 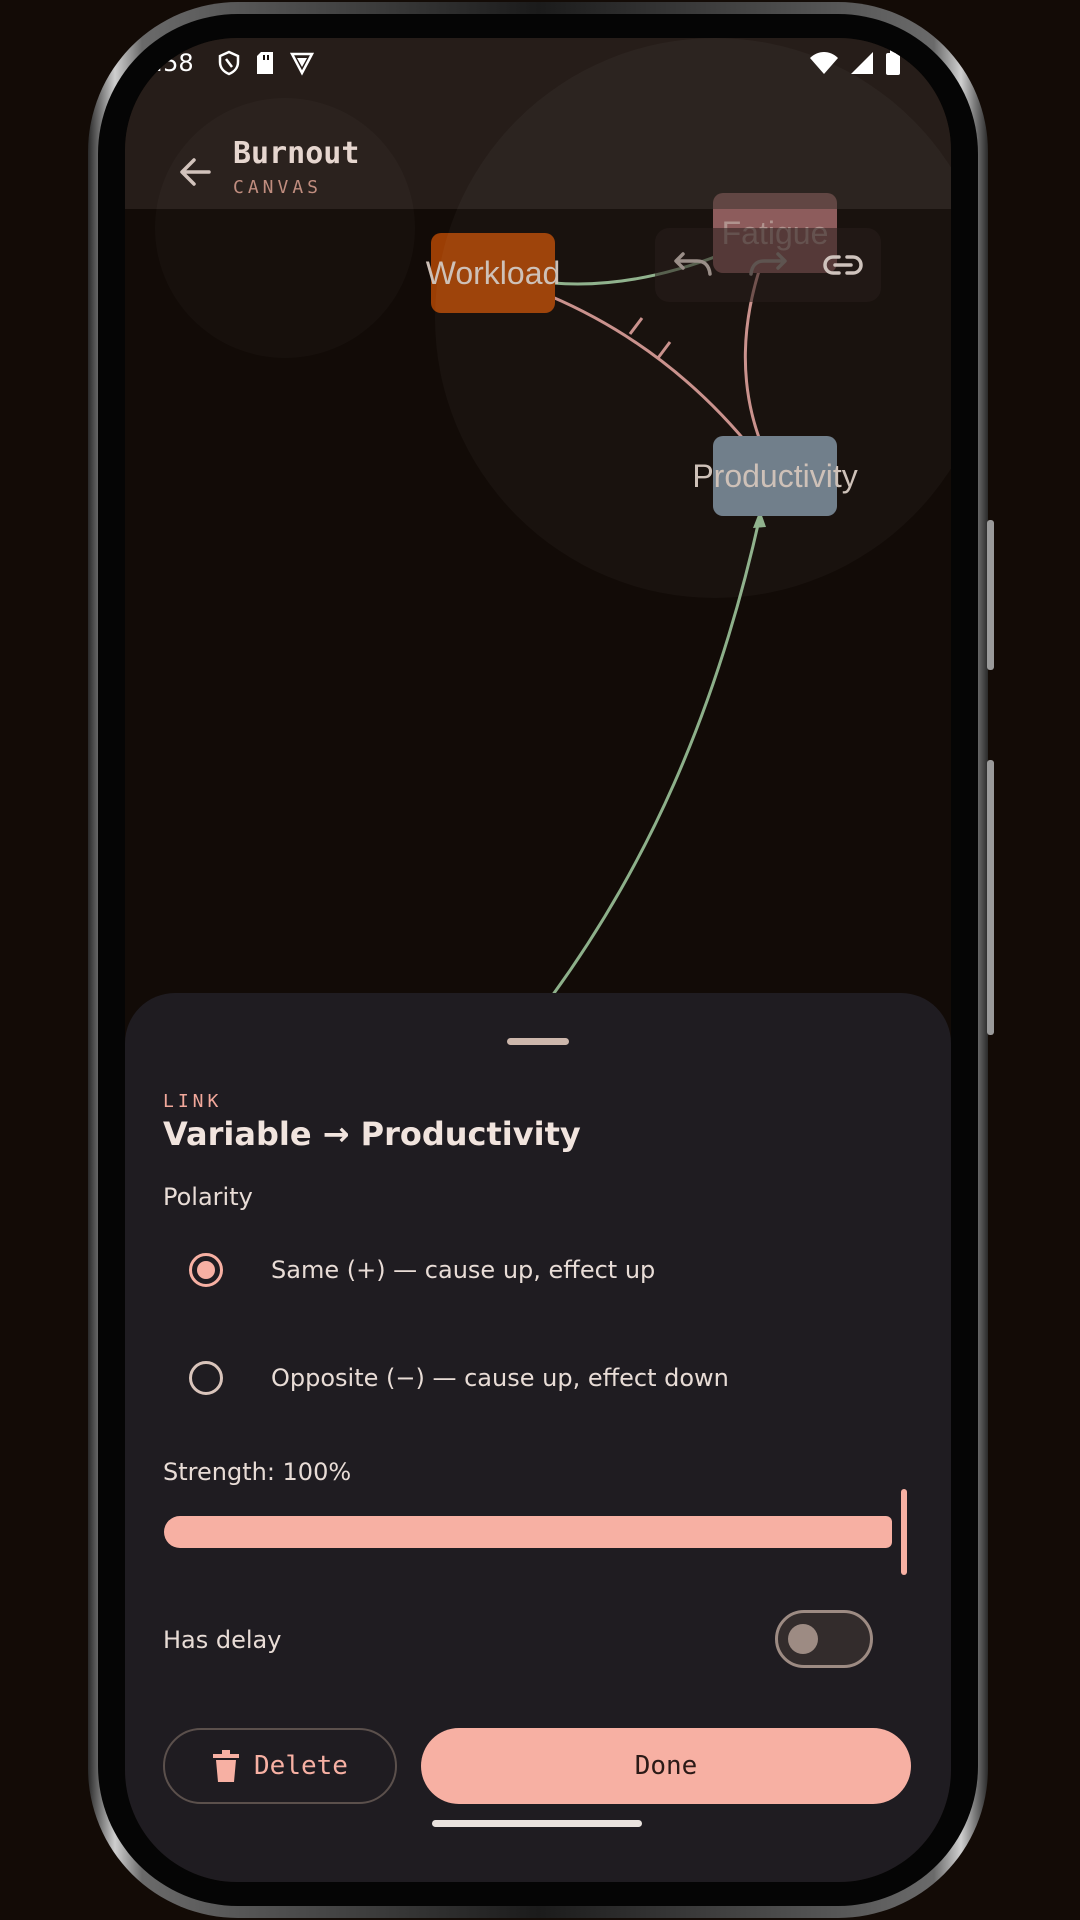 I want to click on status-icons-right, so click(x=855, y=63).